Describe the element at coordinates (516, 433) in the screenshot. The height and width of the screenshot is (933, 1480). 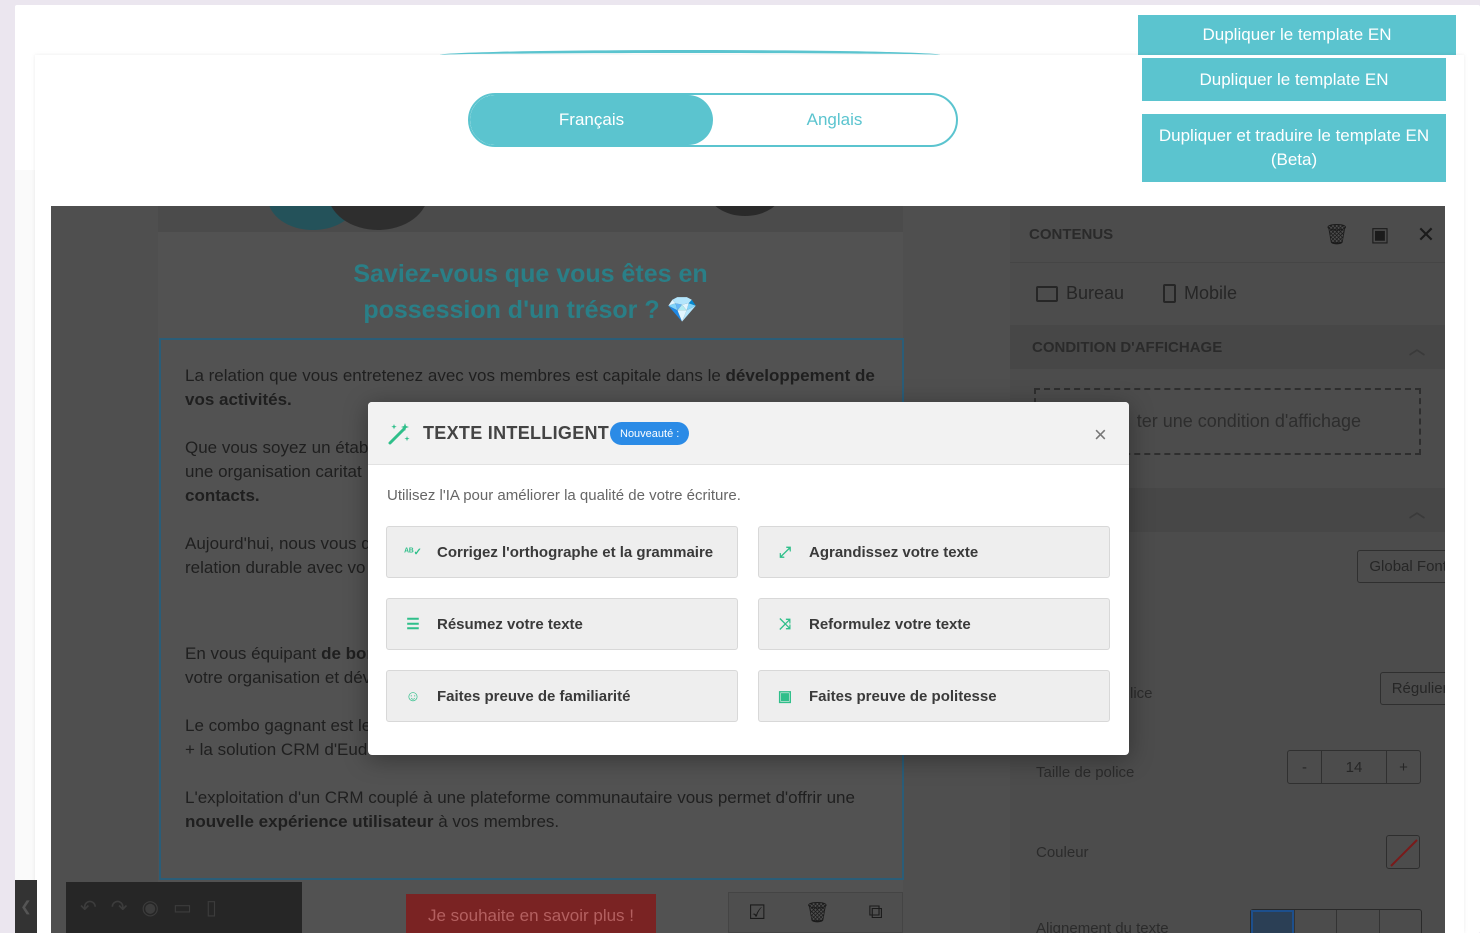
I see `modal-title: TEXTE INTELLIGENT` at that location.